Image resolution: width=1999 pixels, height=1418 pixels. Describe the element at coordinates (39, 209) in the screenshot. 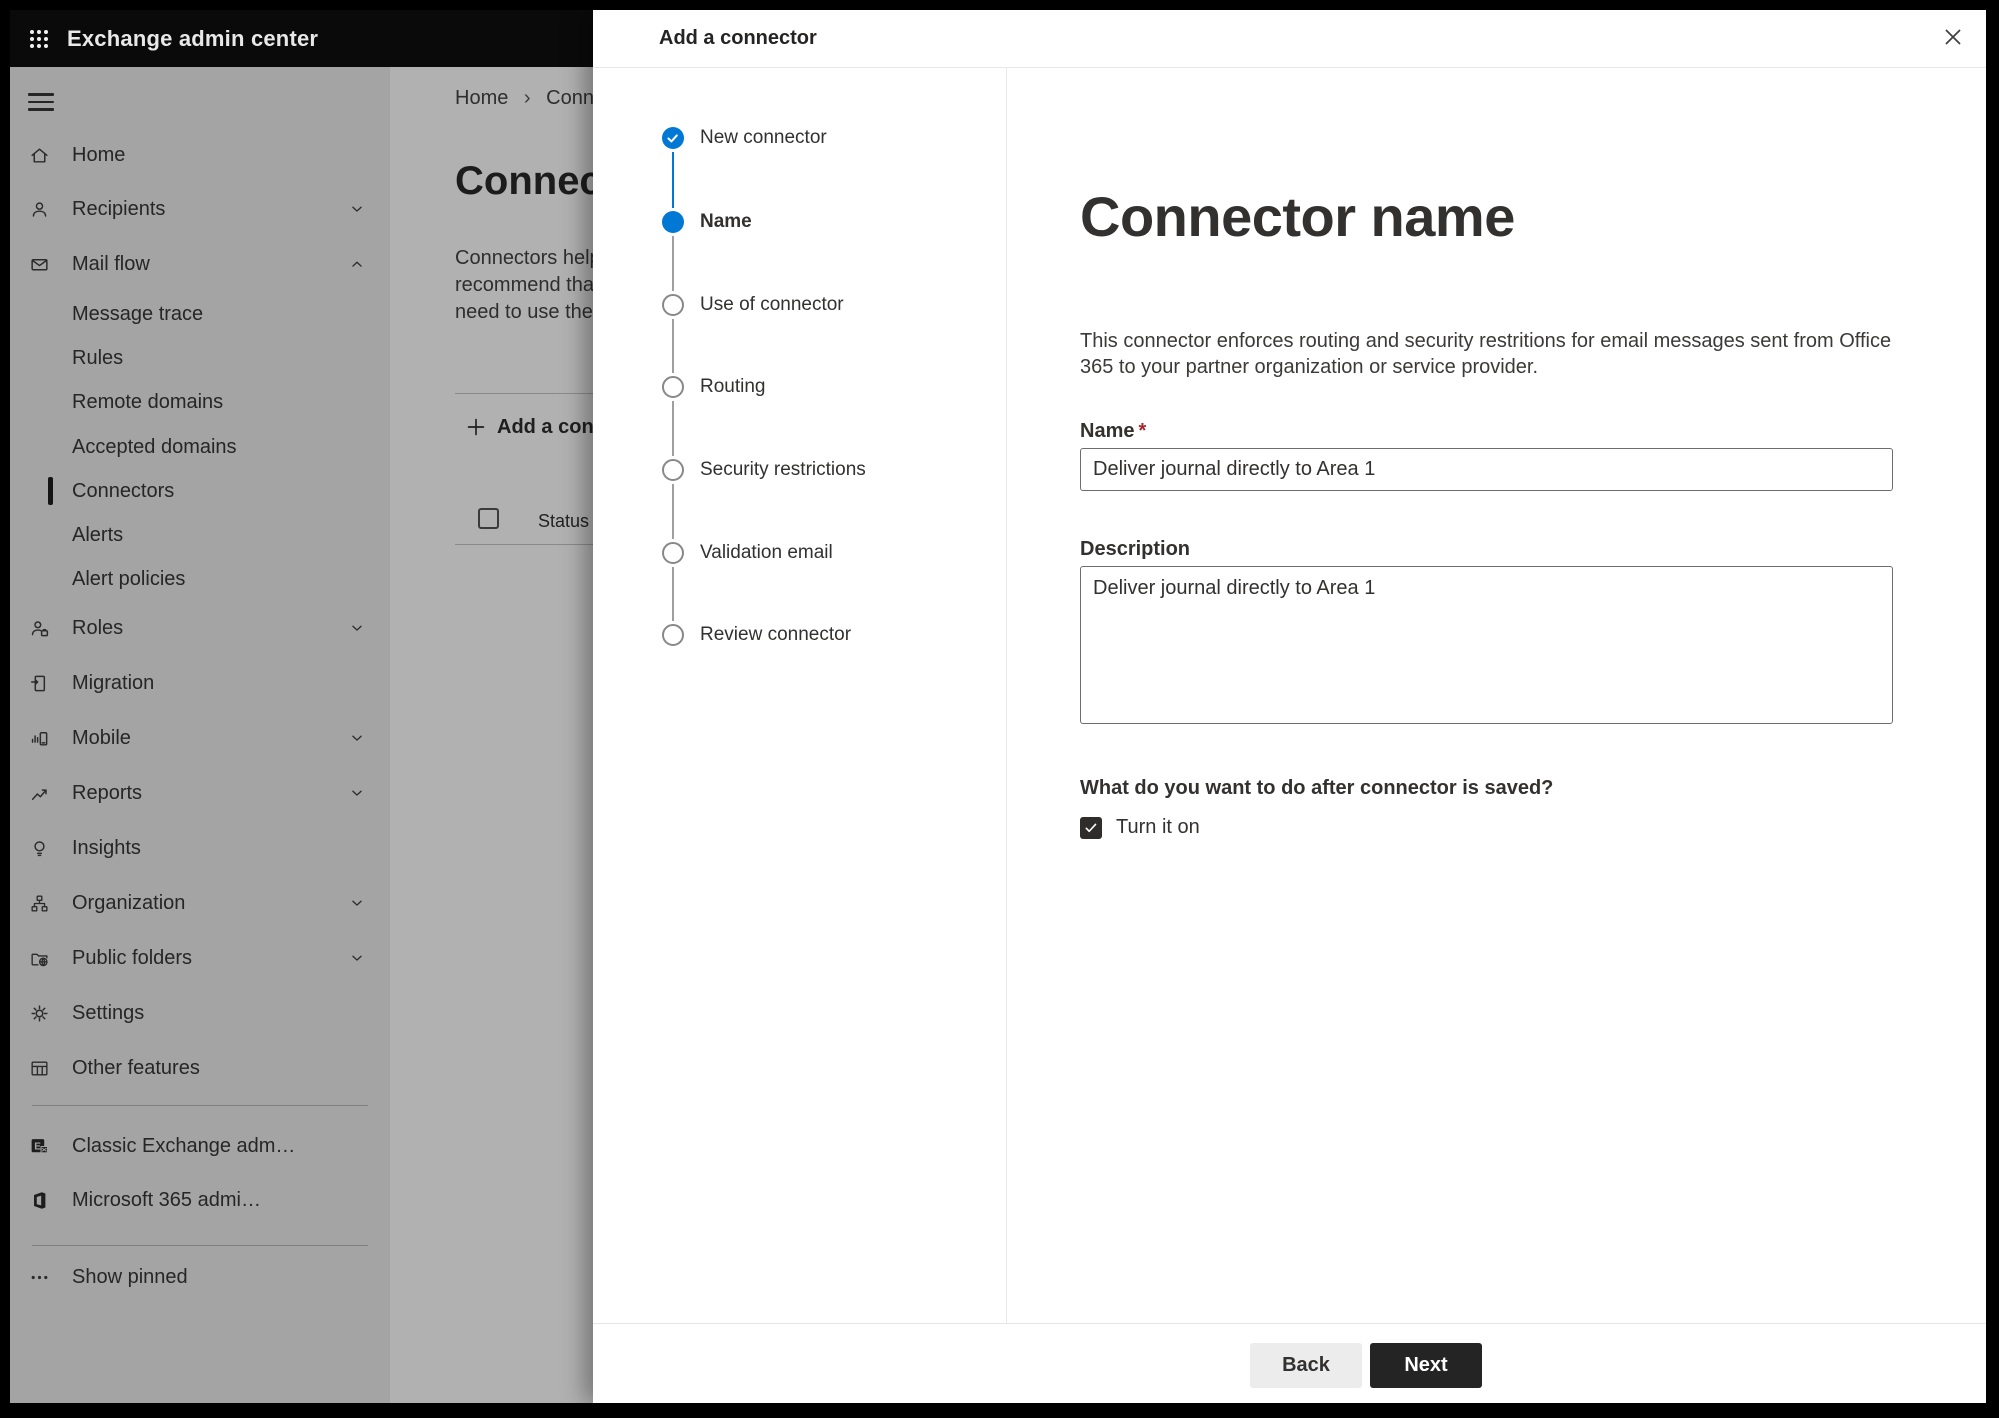

I see `person-icon` at that location.